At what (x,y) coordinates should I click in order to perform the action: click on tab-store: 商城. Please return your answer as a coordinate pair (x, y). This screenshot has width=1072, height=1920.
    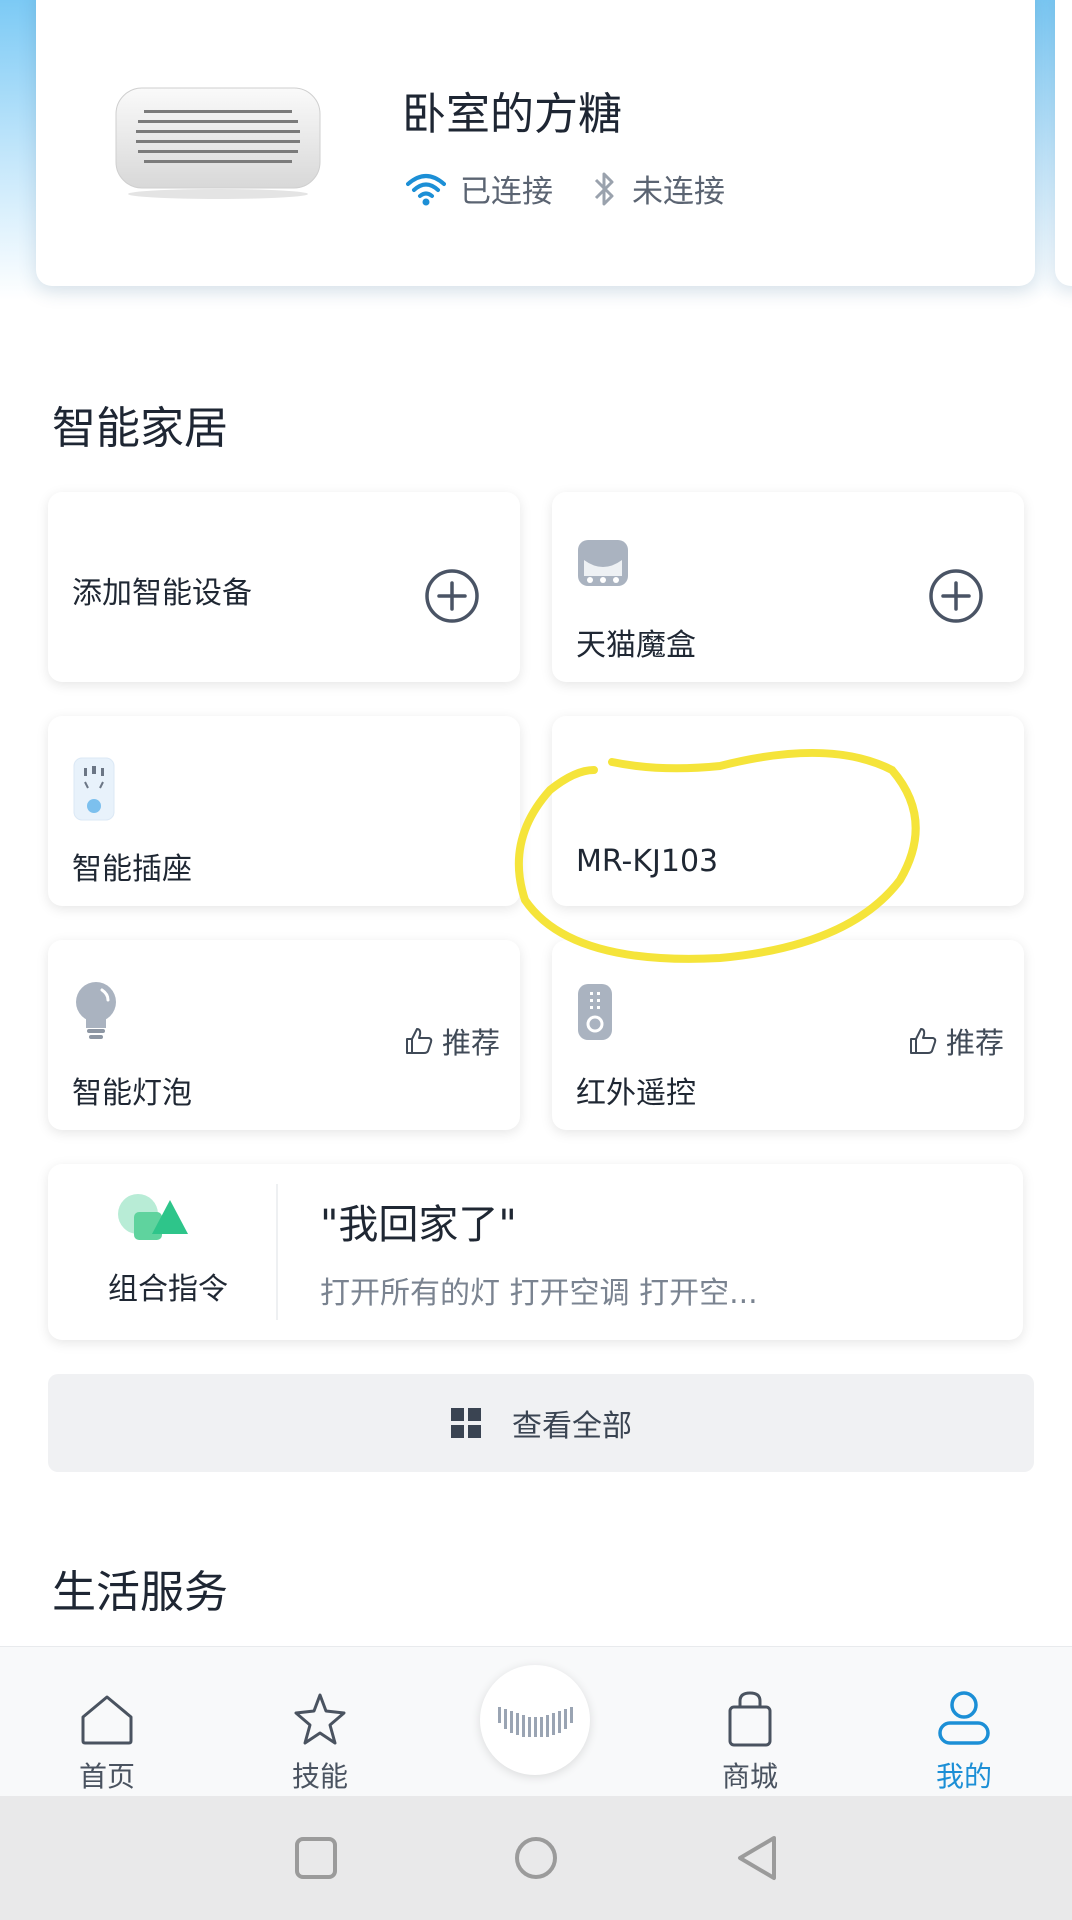
    Looking at the image, I should click on (750, 1722).